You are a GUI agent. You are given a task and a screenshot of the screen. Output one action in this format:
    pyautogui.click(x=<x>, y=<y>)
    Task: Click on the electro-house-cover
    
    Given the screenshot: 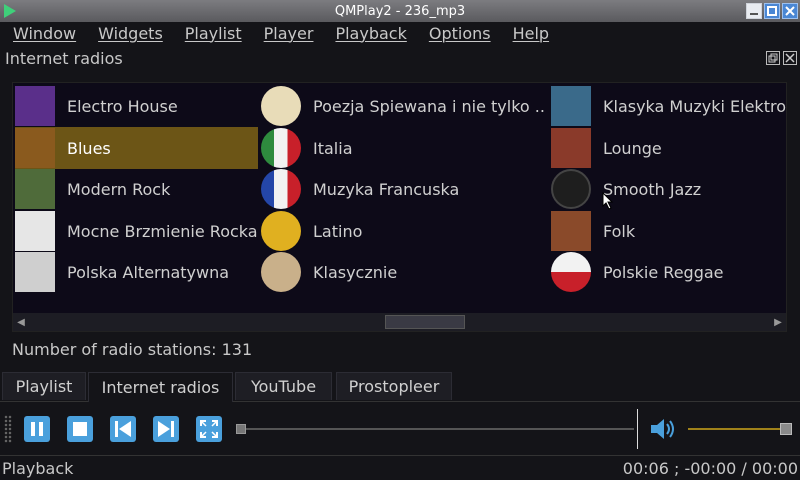 What is the action you would take?
    pyautogui.click(x=35, y=106)
    